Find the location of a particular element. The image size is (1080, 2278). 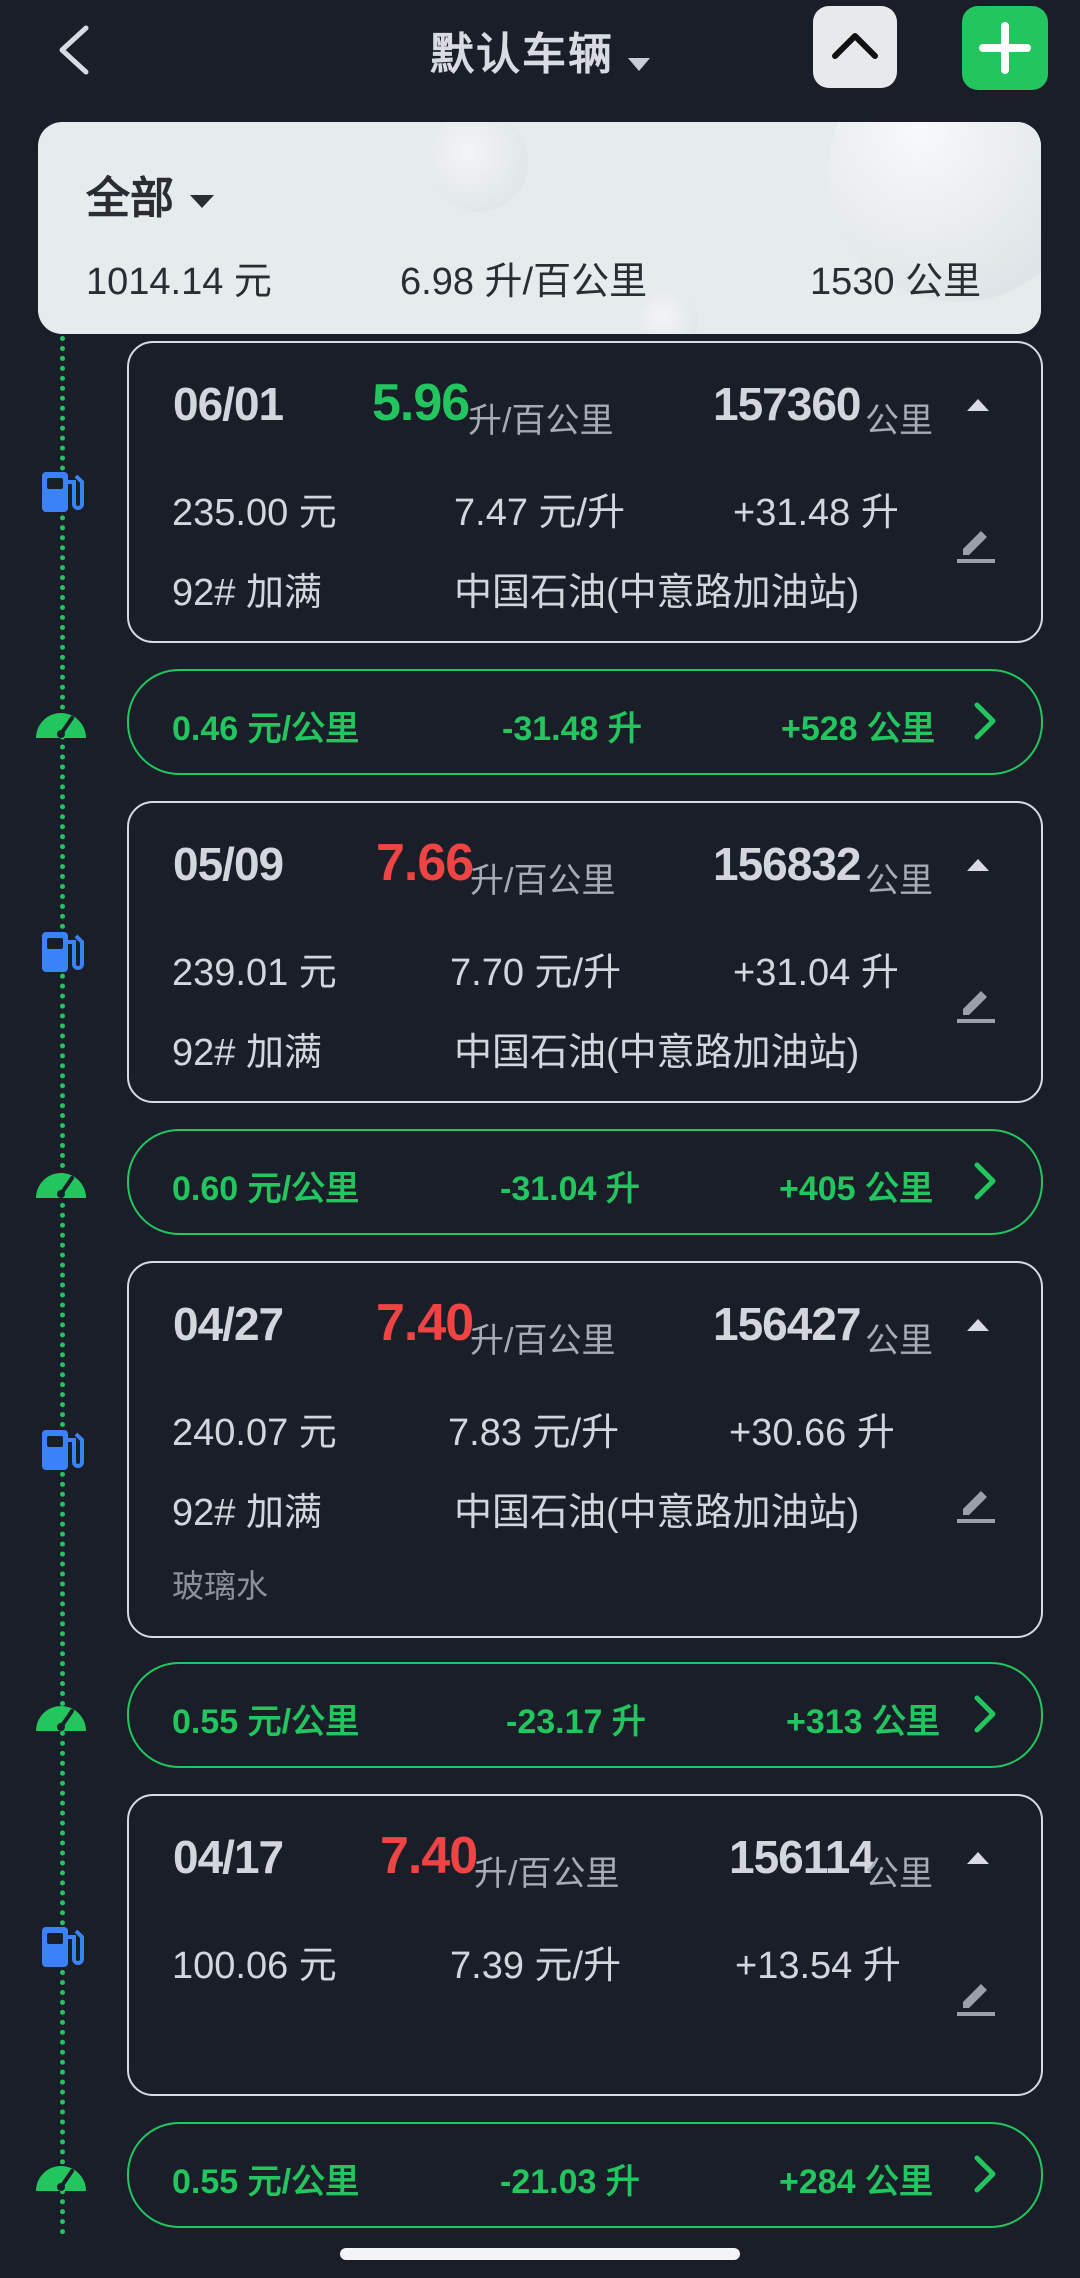

record-price: 7.39 元/升 is located at coordinates (536, 1966).